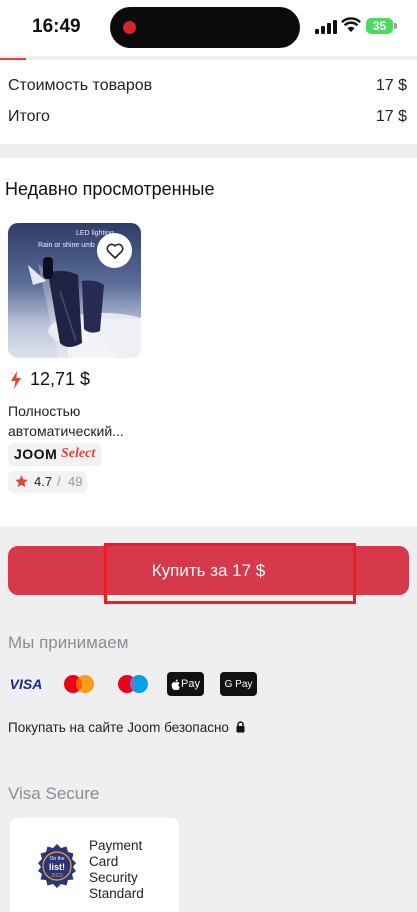 The height and width of the screenshot is (912, 417). I want to click on rating-badge: 4.7 / 49, so click(47, 482).